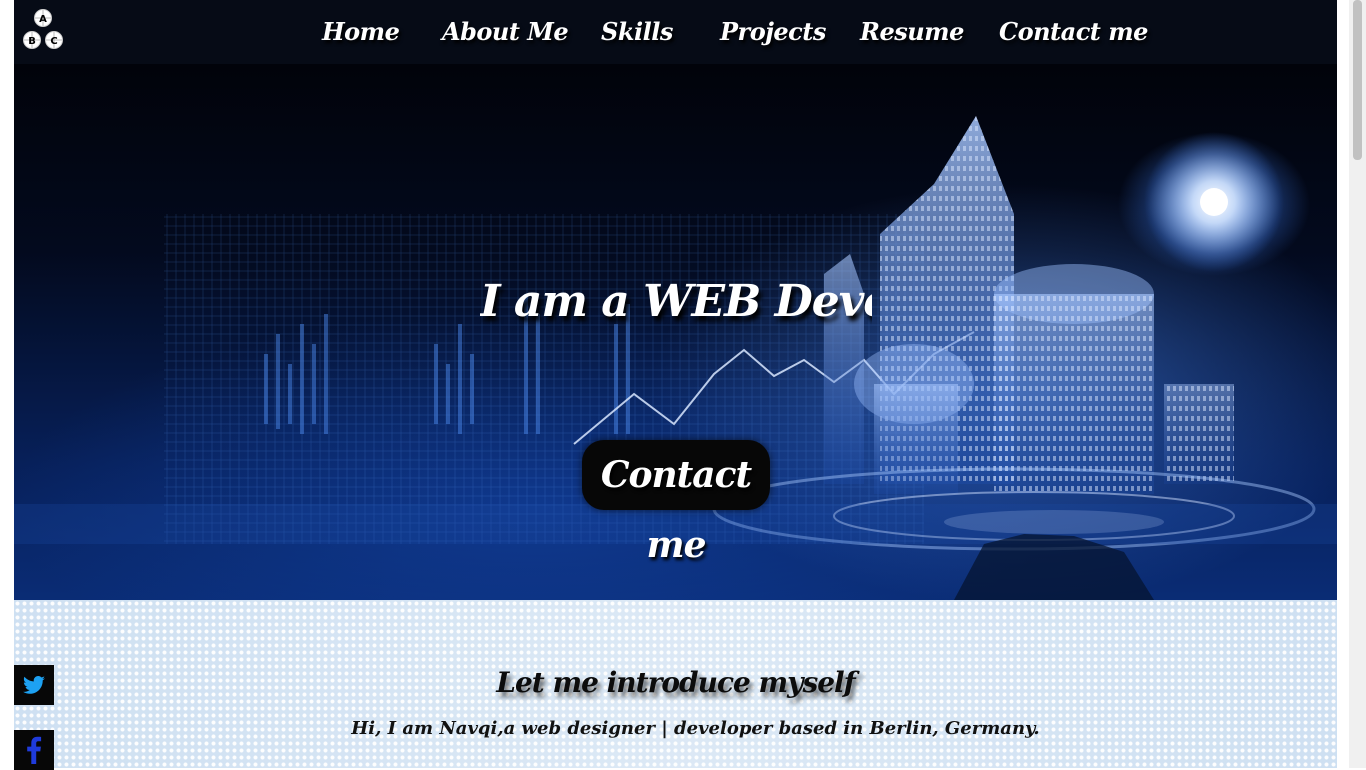  I want to click on page-scrollbar, so click(1357, 384).